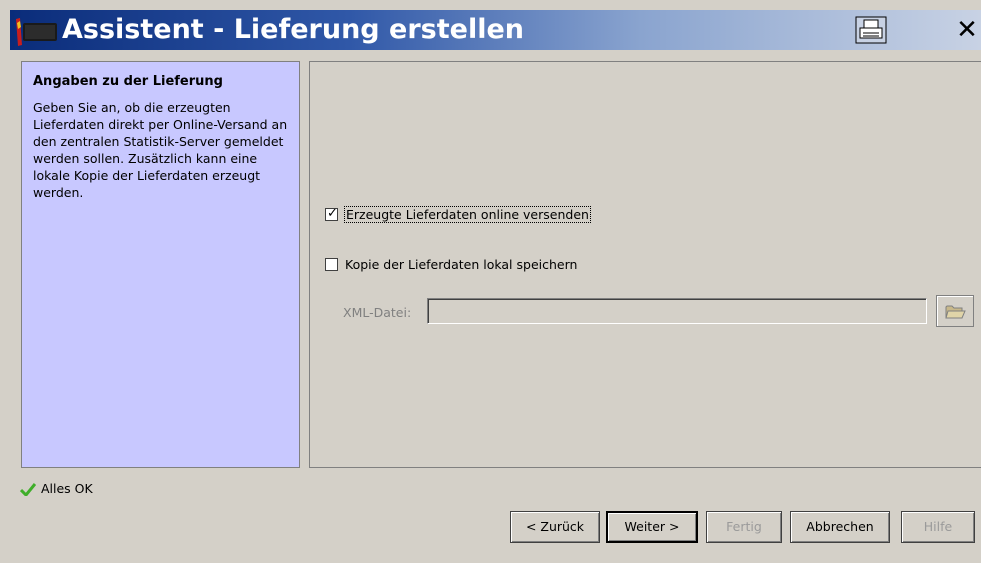 This screenshot has width=981, height=563. What do you see at coordinates (871, 30) in the screenshot?
I see `print-icon` at bounding box center [871, 30].